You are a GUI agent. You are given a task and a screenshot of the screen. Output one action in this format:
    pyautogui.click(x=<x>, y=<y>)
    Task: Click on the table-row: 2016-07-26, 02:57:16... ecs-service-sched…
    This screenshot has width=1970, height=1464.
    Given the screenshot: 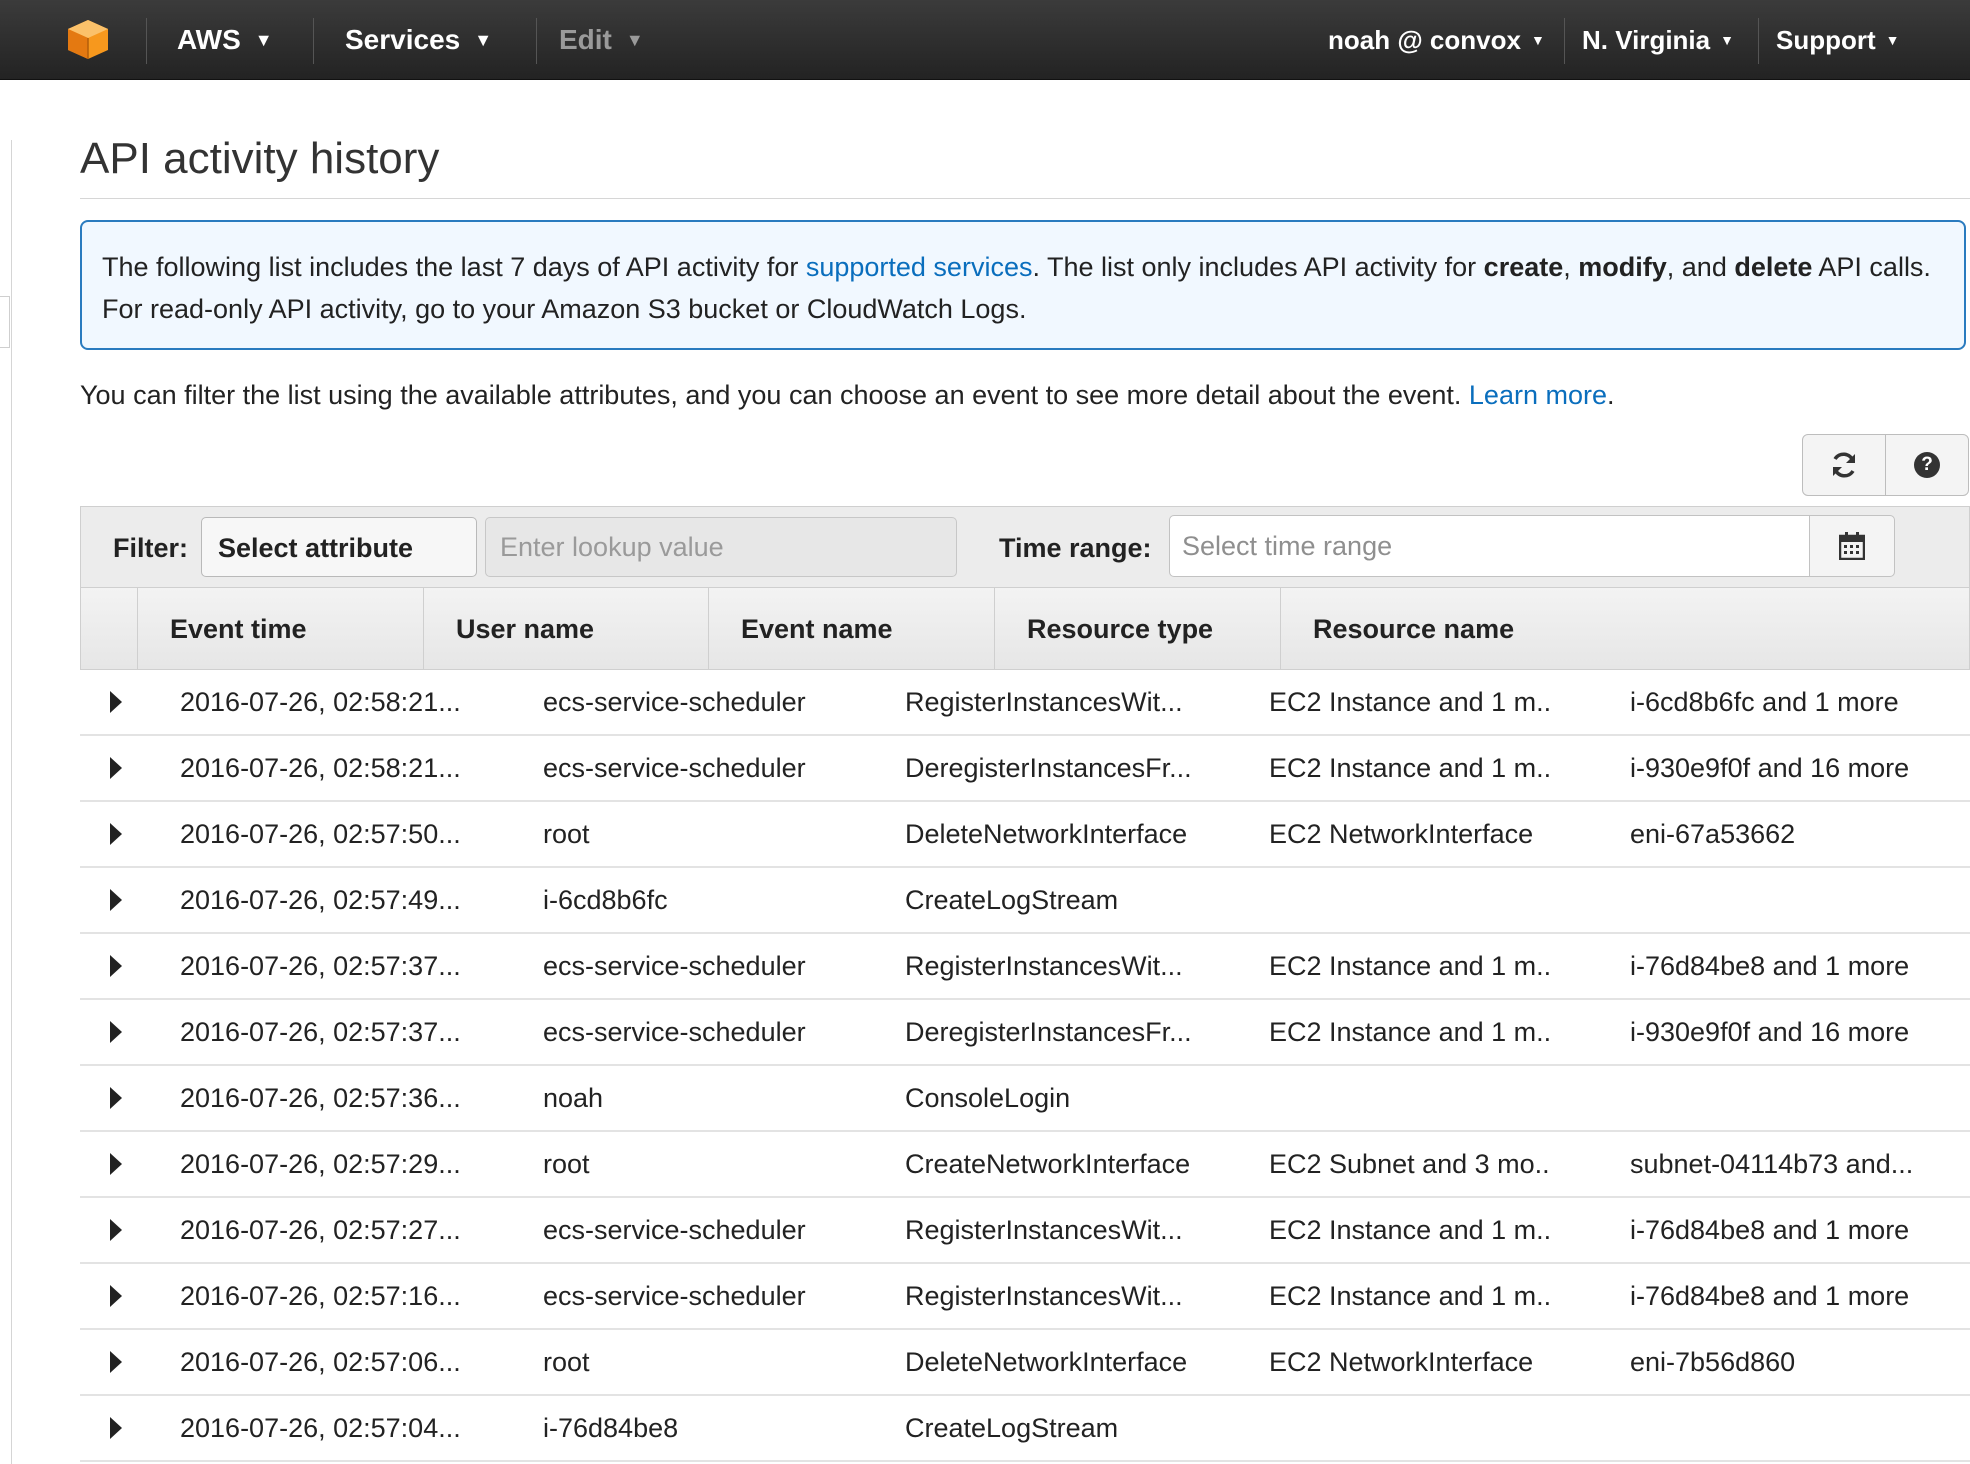 What is the action you would take?
    pyautogui.click(x=1025, y=1297)
    